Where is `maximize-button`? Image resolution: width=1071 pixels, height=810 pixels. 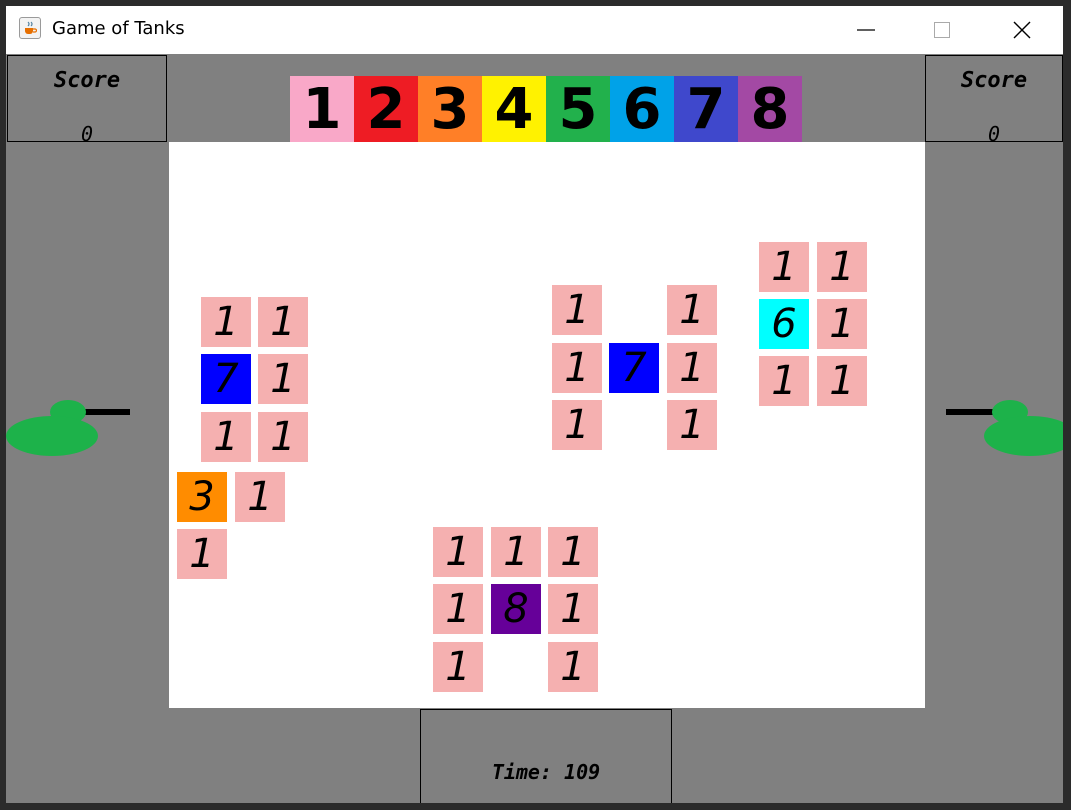
maximize-button is located at coordinates (942, 30).